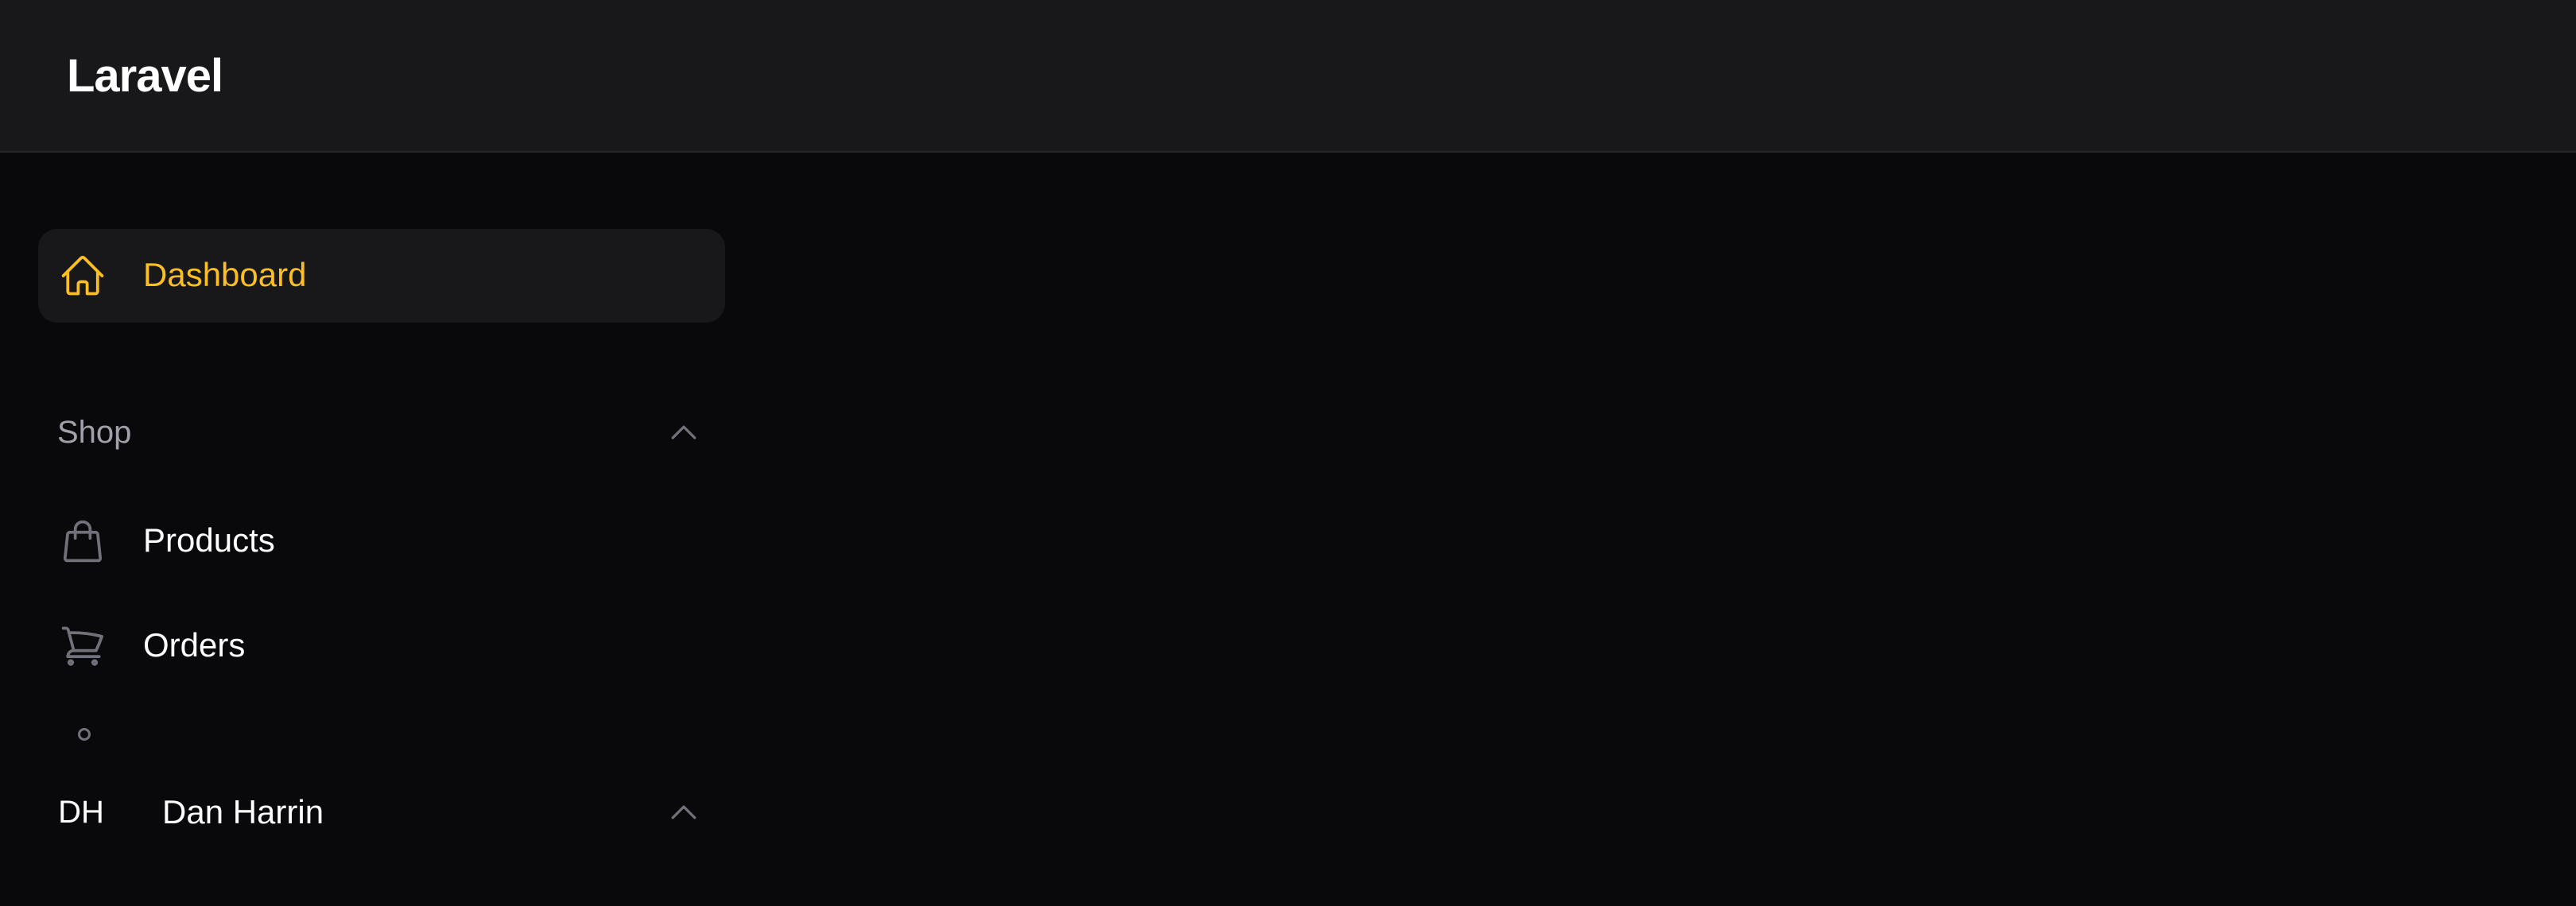  Describe the element at coordinates (195, 645) in the screenshot. I see `sidebar-item-label: Orders` at that location.